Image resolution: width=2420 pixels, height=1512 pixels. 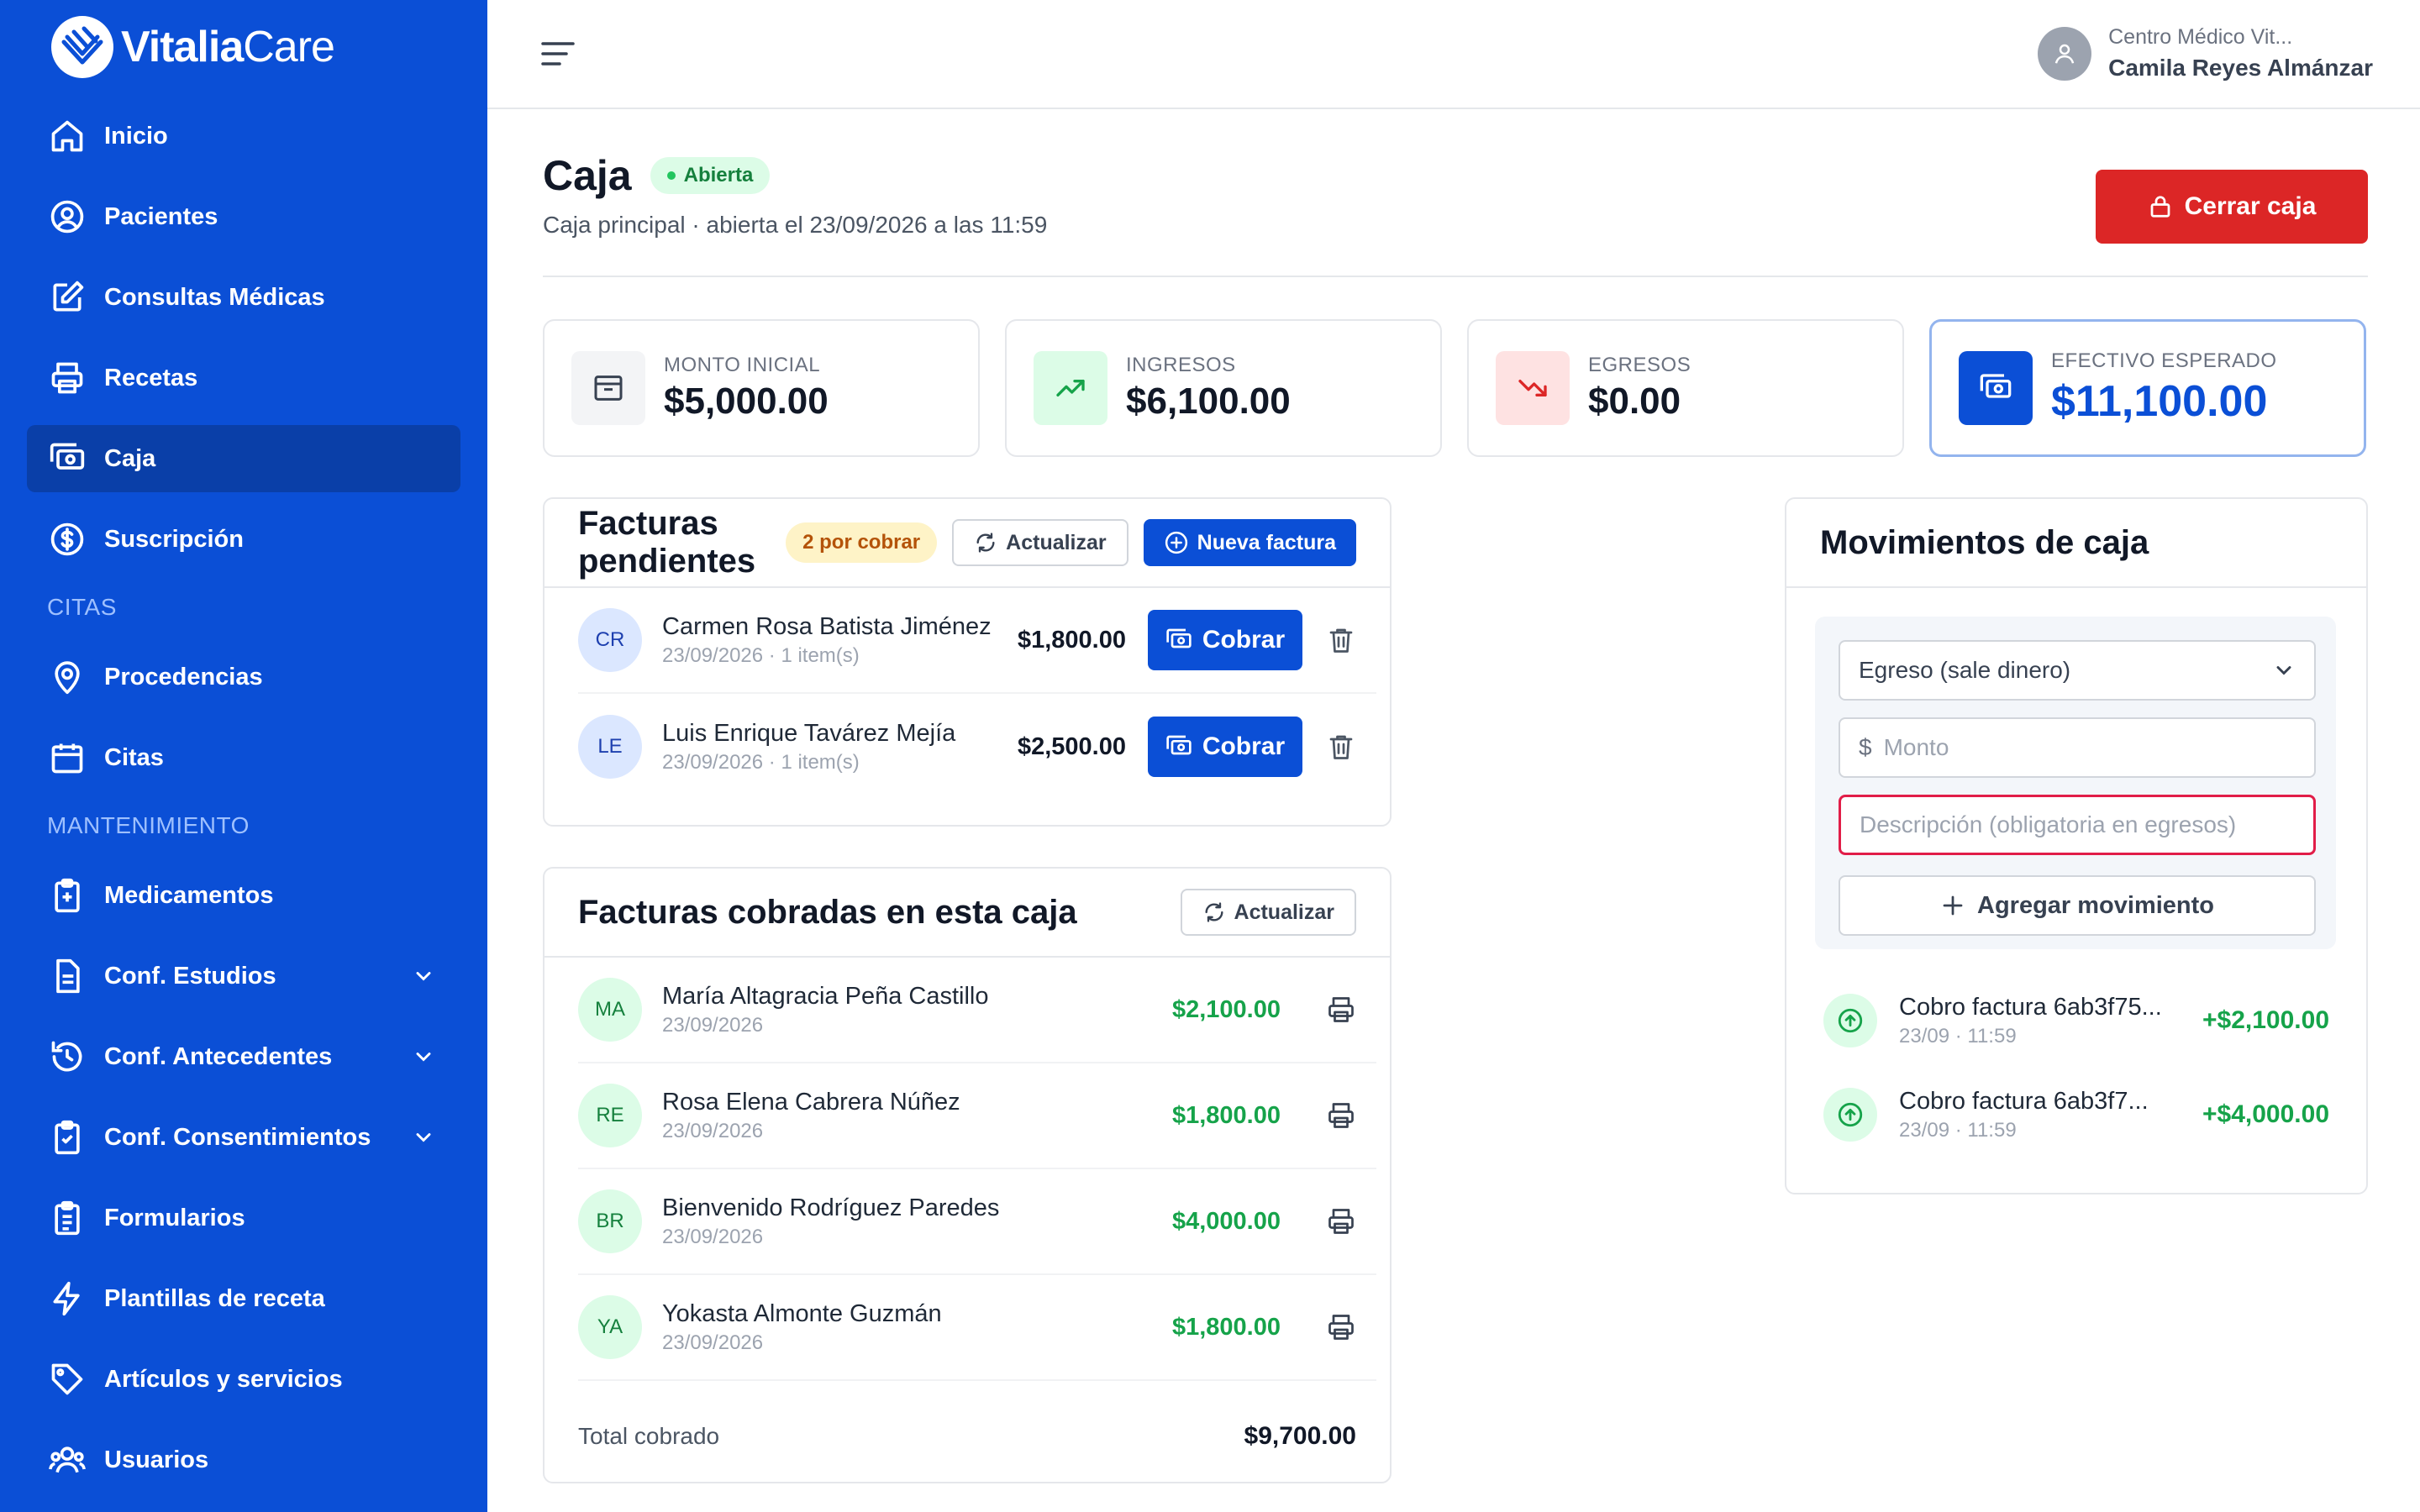 What do you see at coordinates (157, 1459) in the screenshot?
I see `sidebar-item-label: Usuarios` at bounding box center [157, 1459].